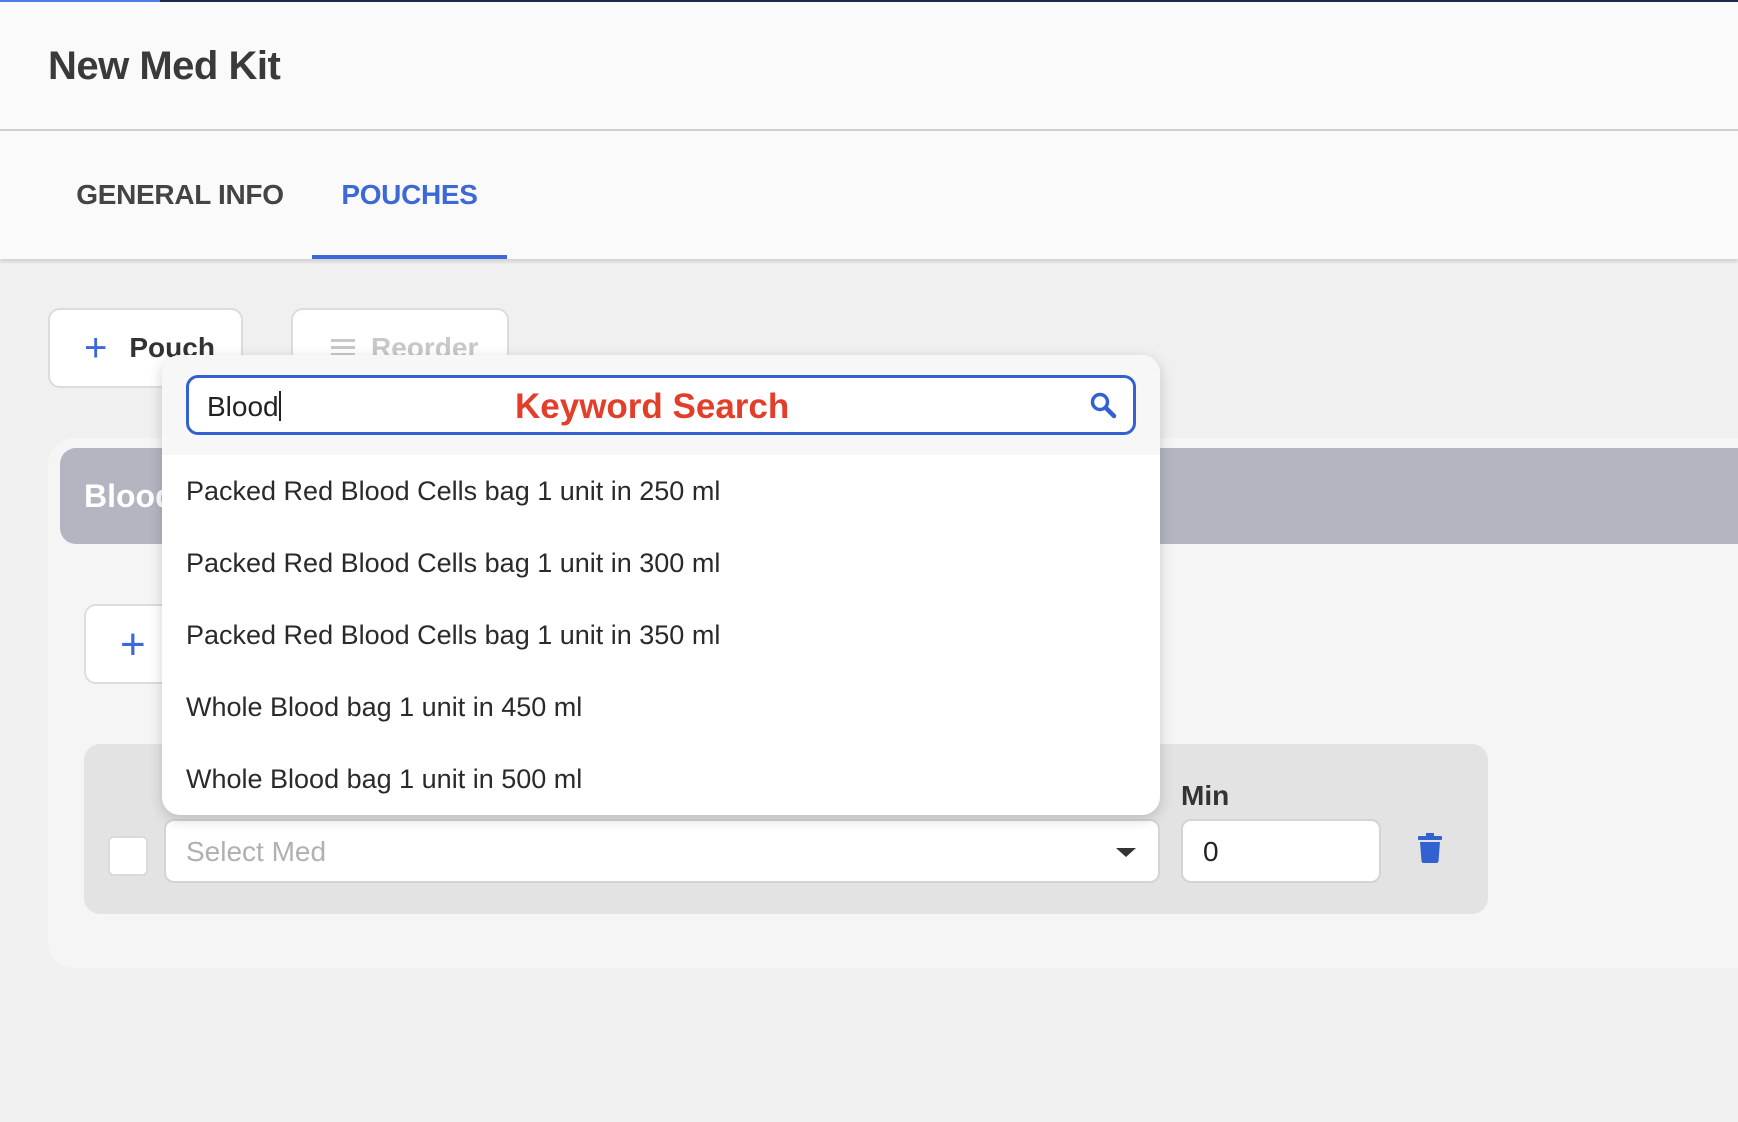 Image resolution: width=1738 pixels, height=1122 pixels. What do you see at coordinates (869, 66) in the screenshot?
I see `page-header: New Med Kit` at bounding box center [869, 66].